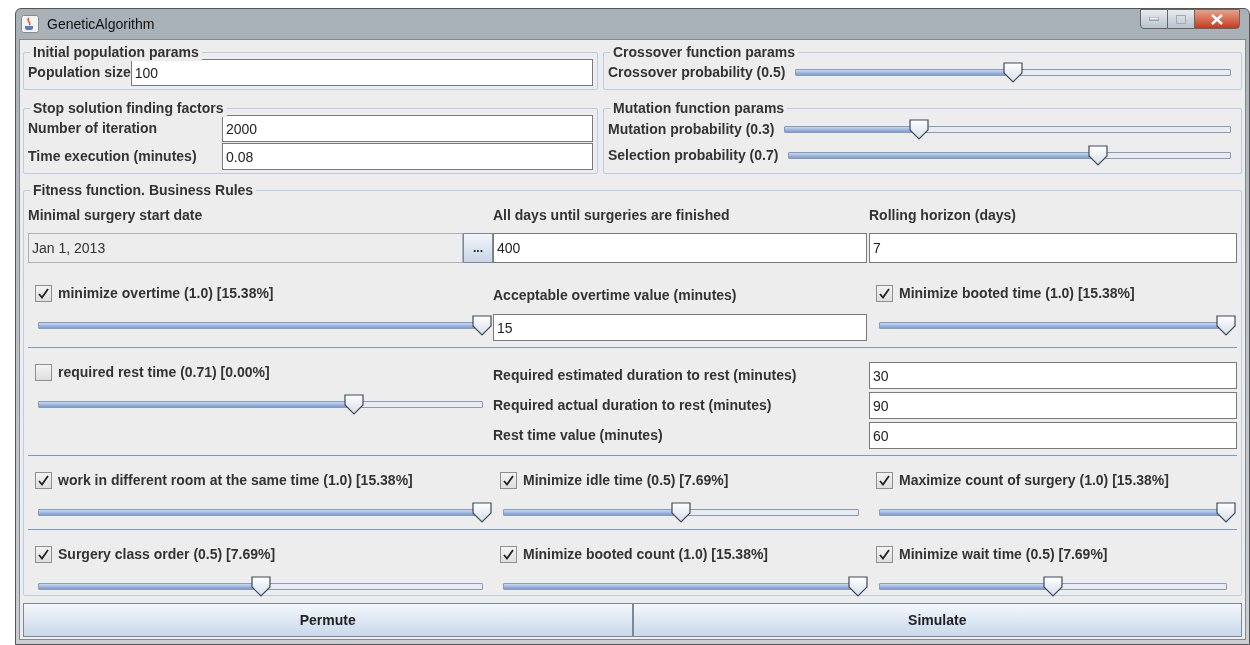 The width and height of the screenshot is (1250, 645). What do you see at coordinates (93, 128) in the screenshot?
I see `field-label: Number of iteration` at bounding box center [93, 128].